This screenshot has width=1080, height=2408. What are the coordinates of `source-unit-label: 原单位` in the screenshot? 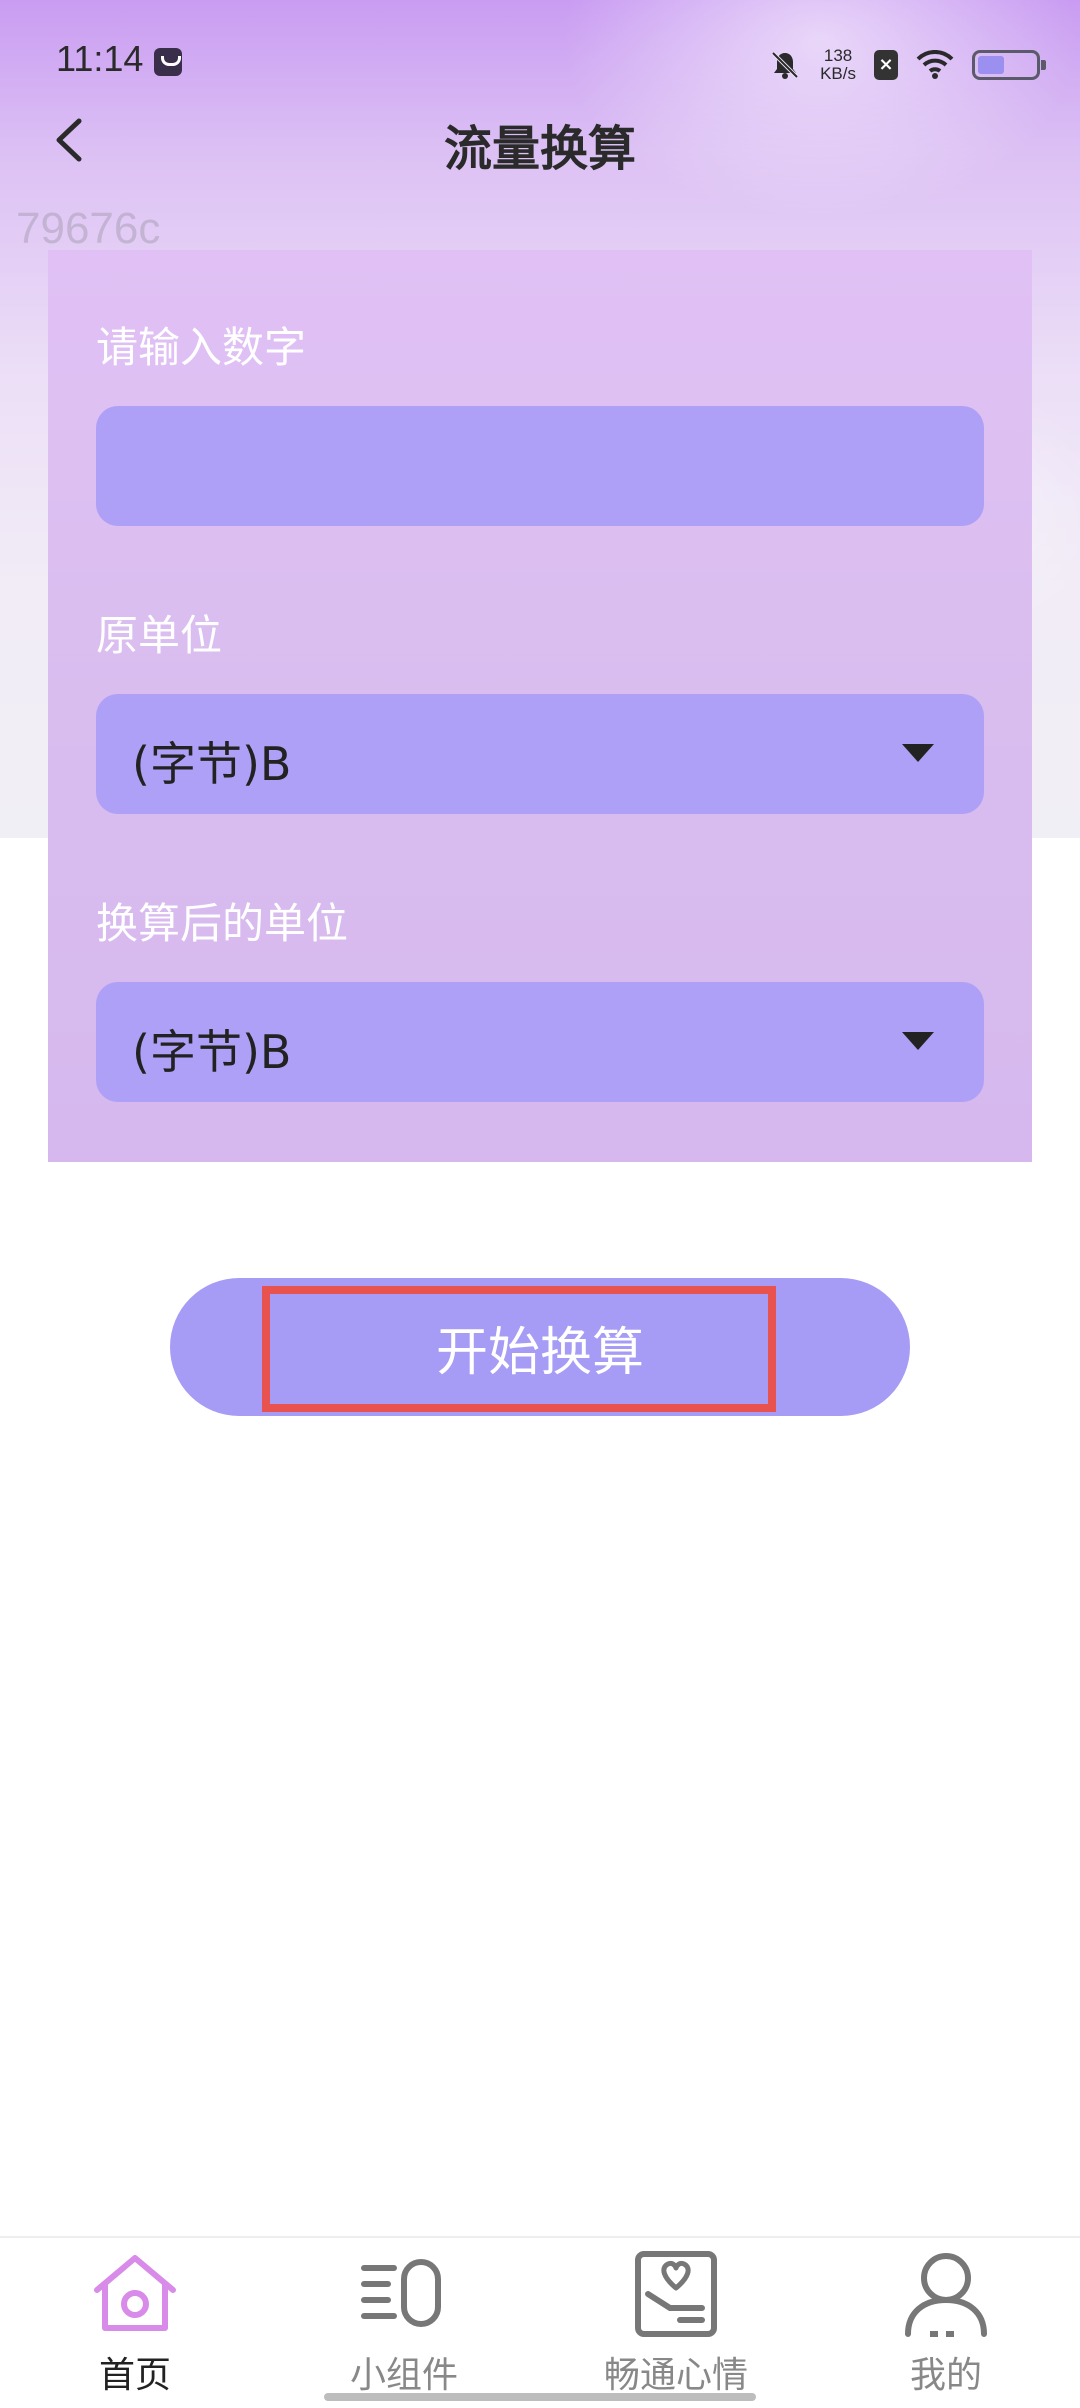 It's located at (159, 635).